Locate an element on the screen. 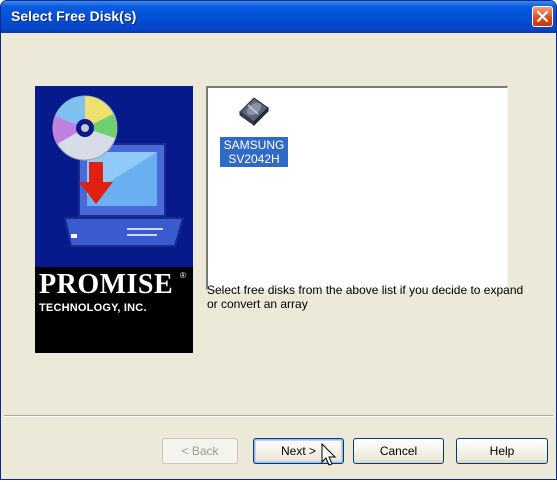 The image size is (557, 482). help-button: Help is located at coordinates (502, 451).